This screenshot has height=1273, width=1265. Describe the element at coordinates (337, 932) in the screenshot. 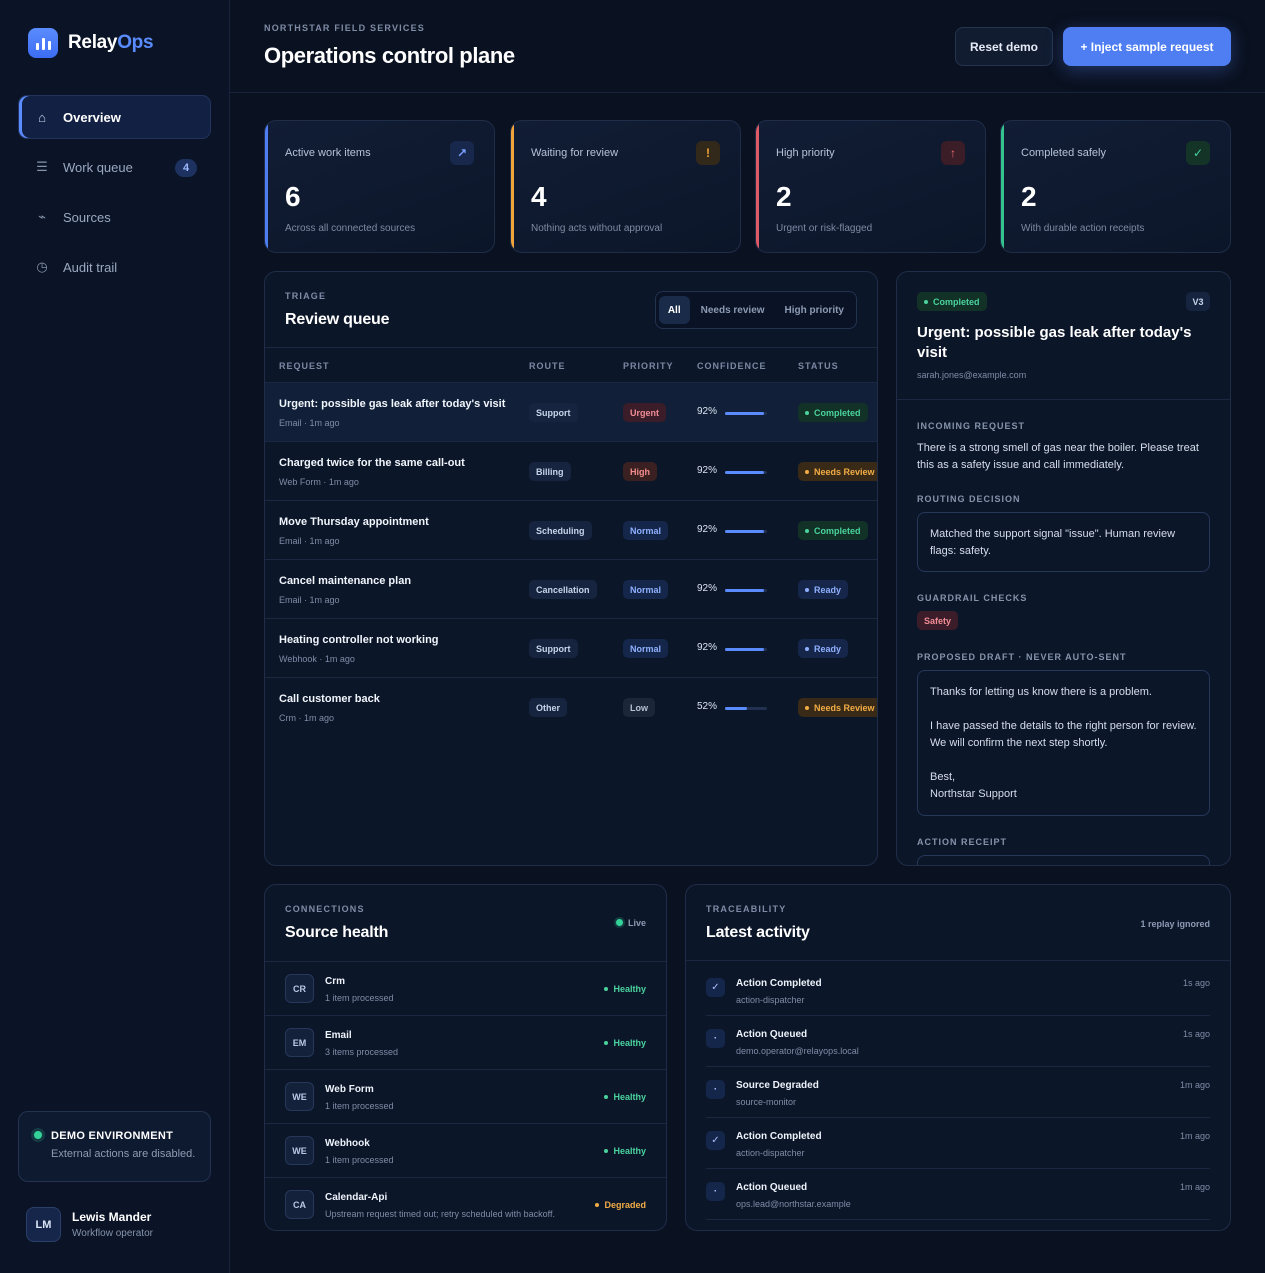

I see `panel-title: Source health` at that location.